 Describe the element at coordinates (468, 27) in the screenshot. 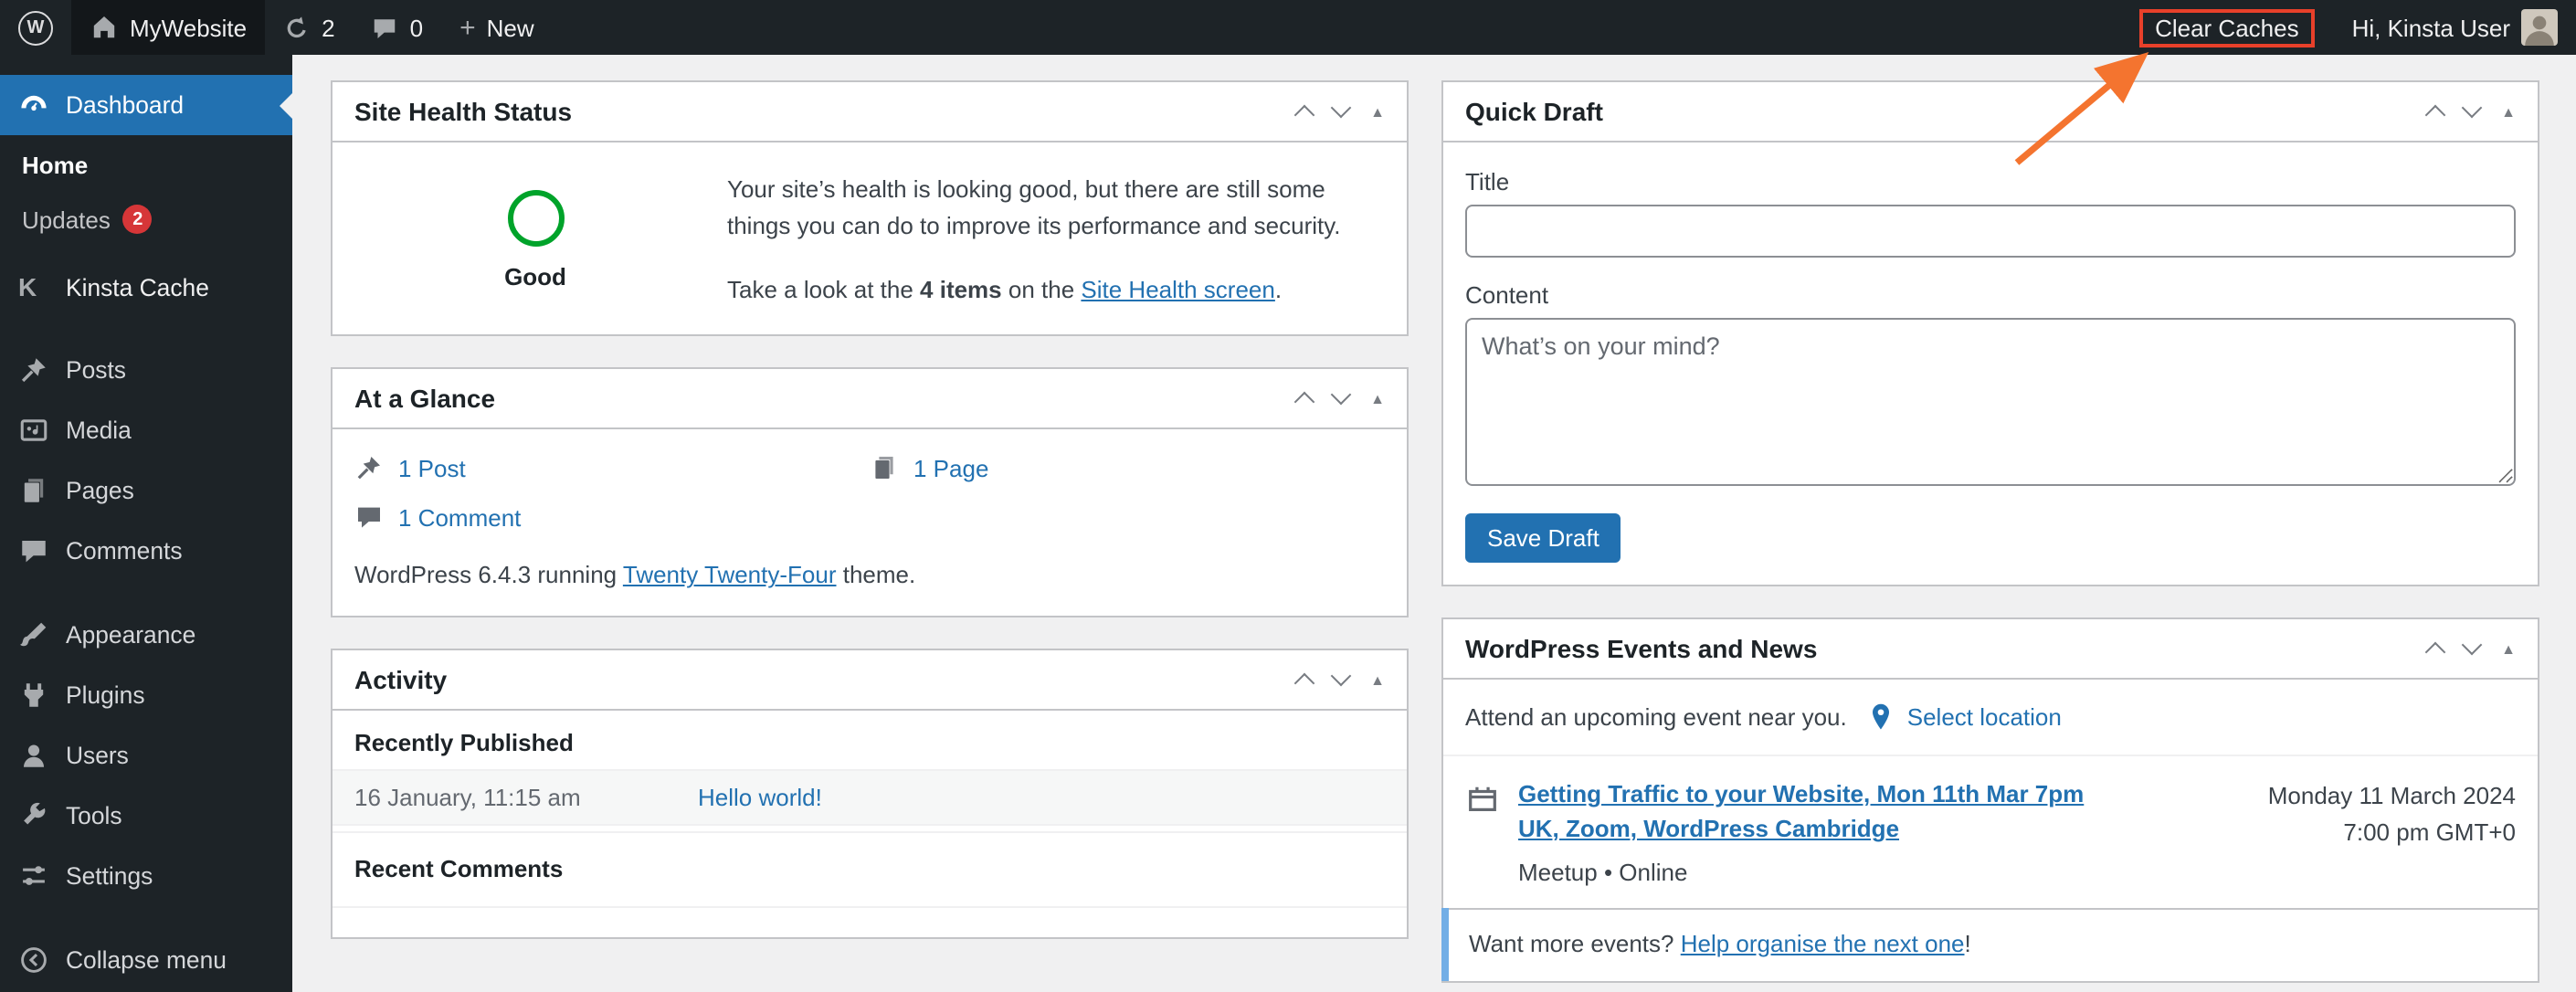

I see `plus-icon` at that location.